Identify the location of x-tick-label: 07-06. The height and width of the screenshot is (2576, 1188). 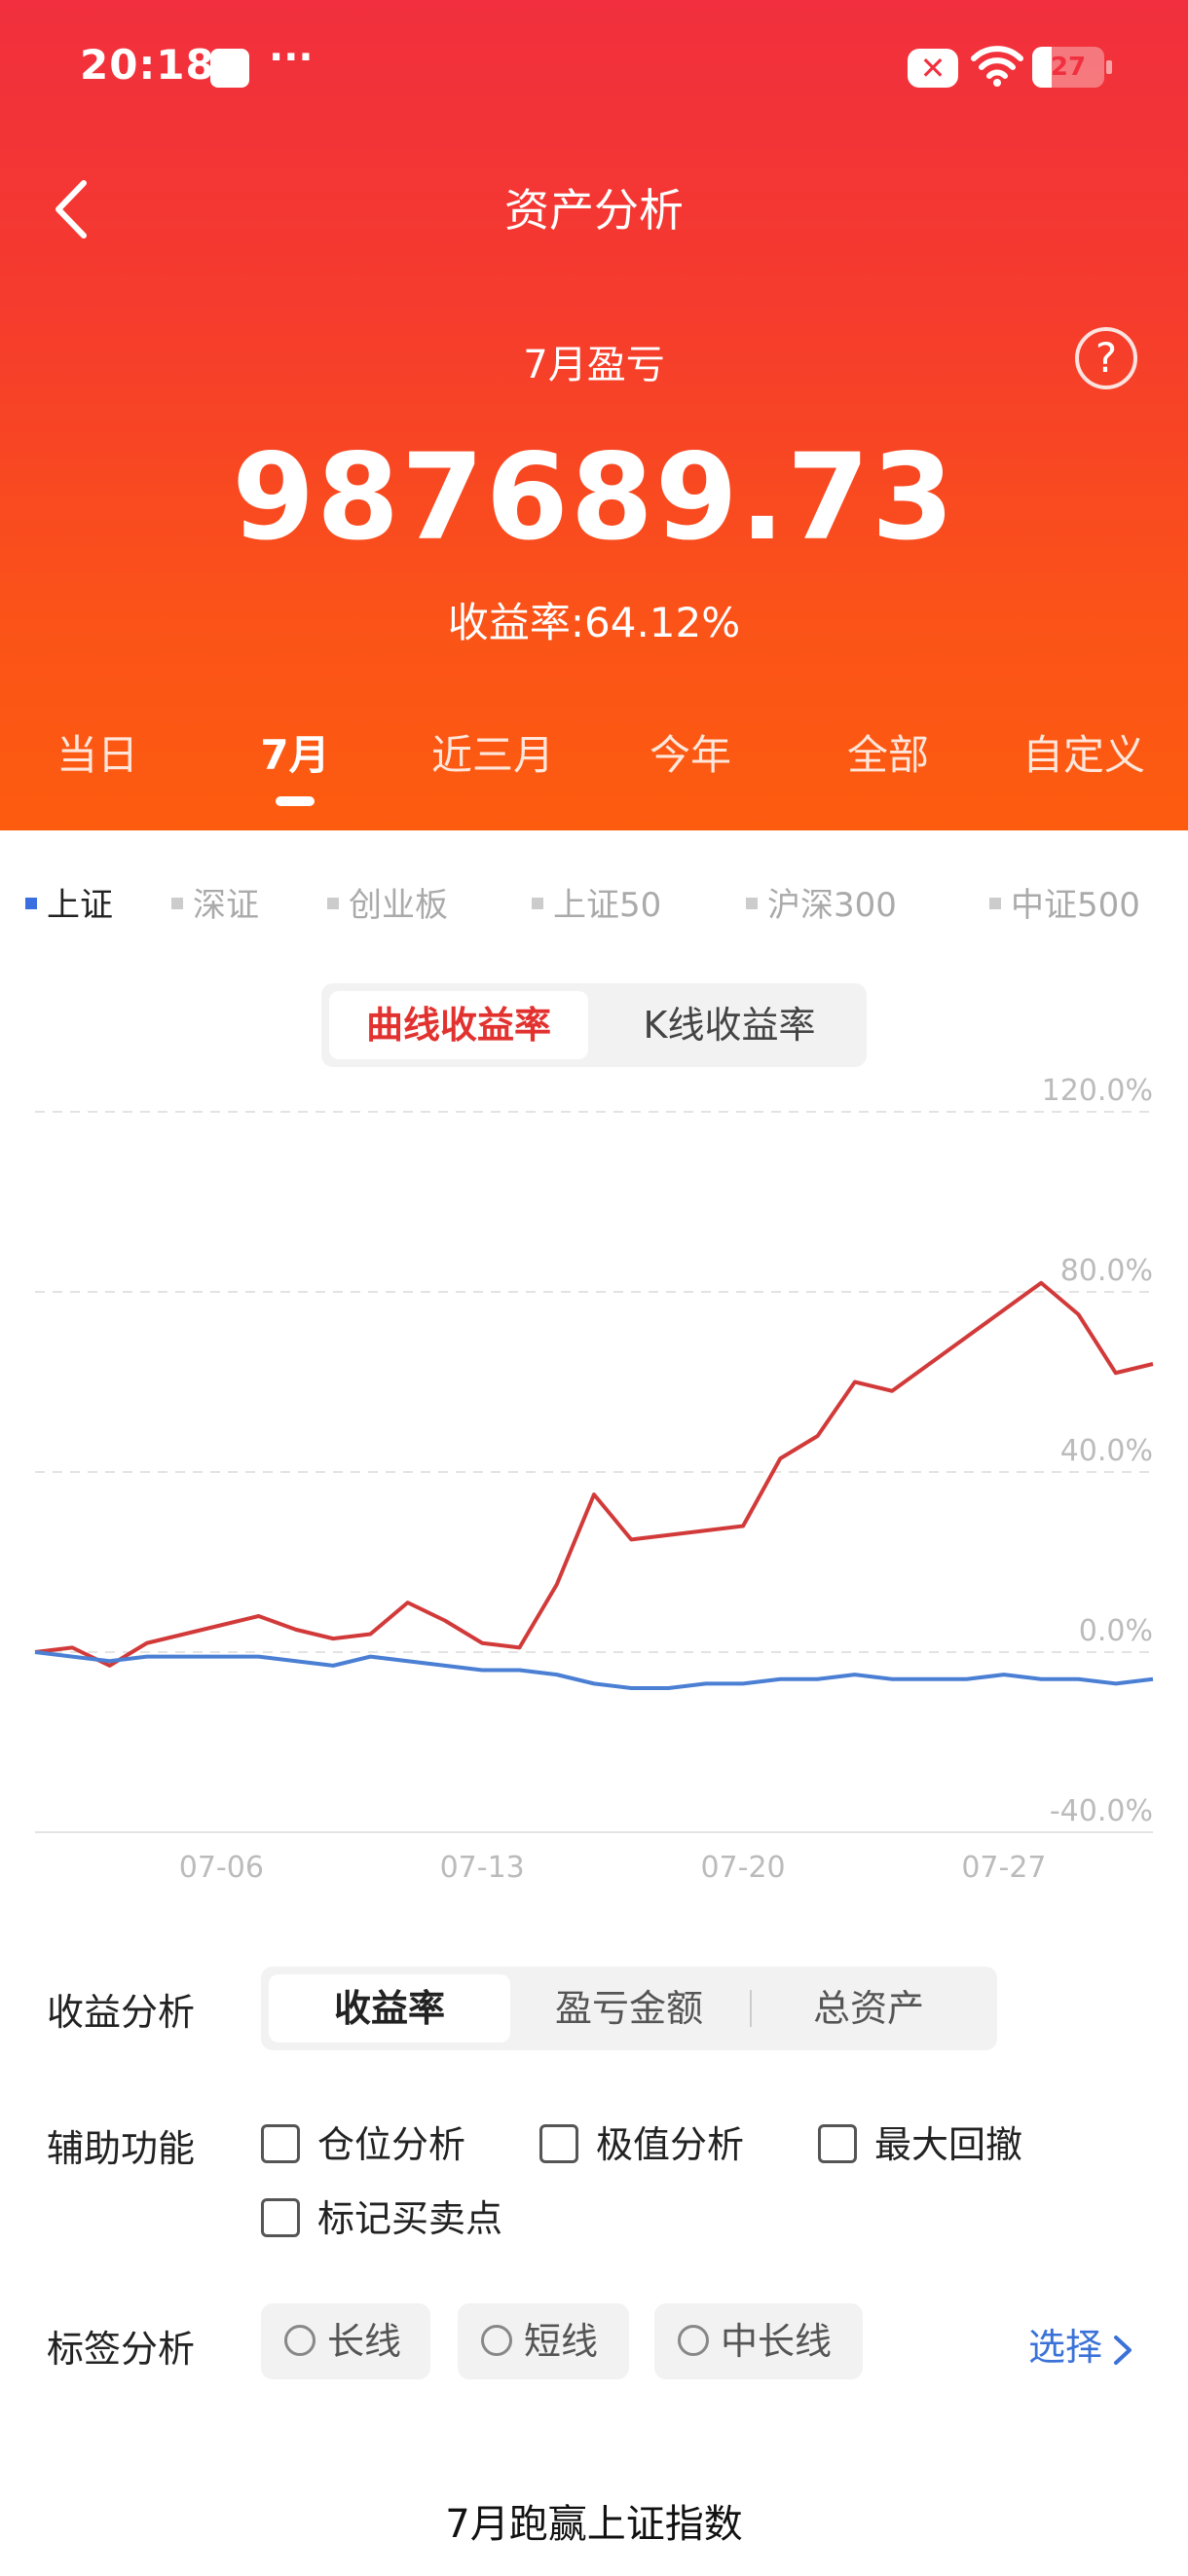
(222, 1868).